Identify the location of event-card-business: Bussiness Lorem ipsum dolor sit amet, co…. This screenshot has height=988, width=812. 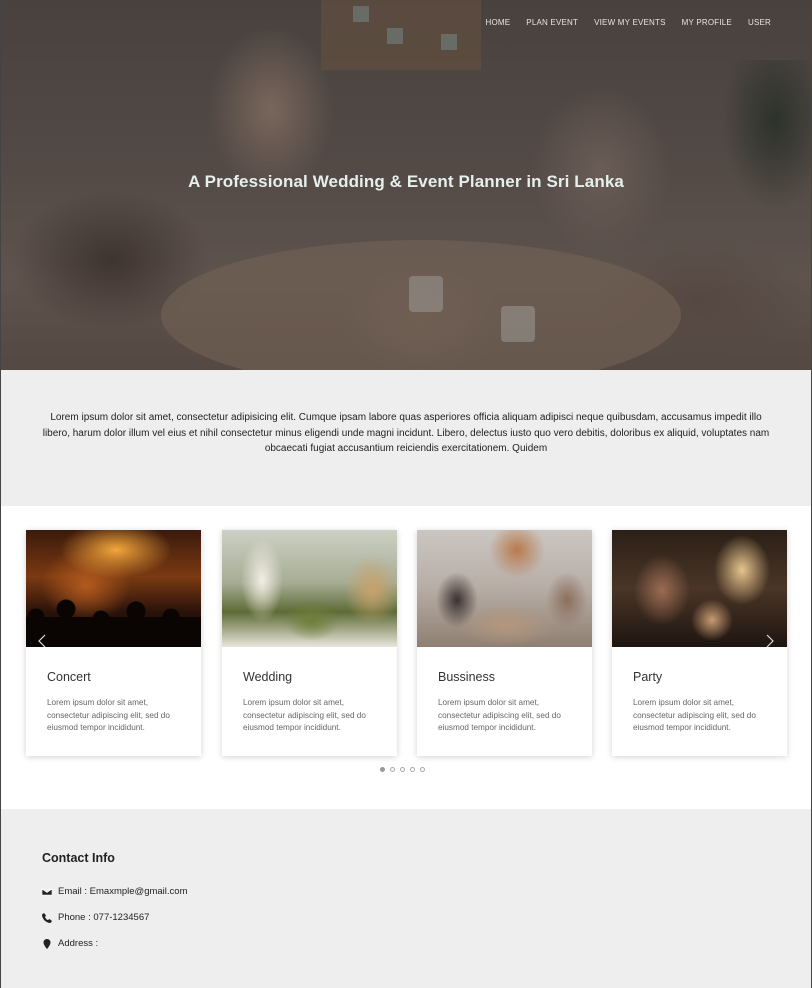
(504, 643).